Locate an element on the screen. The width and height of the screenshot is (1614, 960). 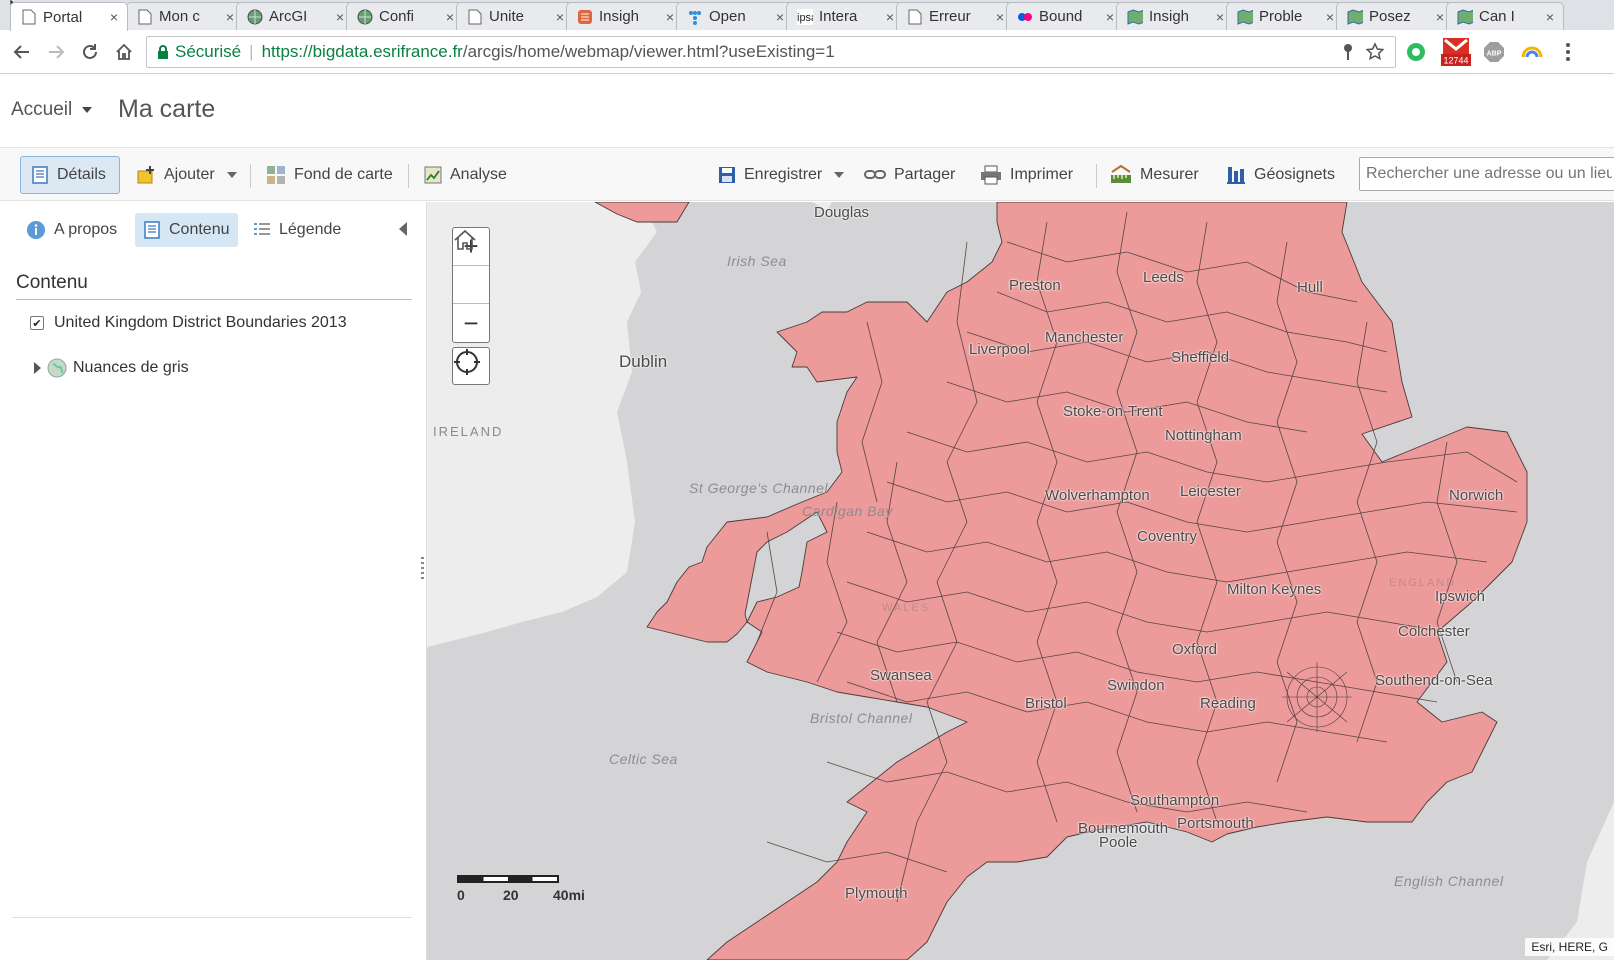
map-attribution: Esri, HERE, G is located at coordinates (1569, 947).